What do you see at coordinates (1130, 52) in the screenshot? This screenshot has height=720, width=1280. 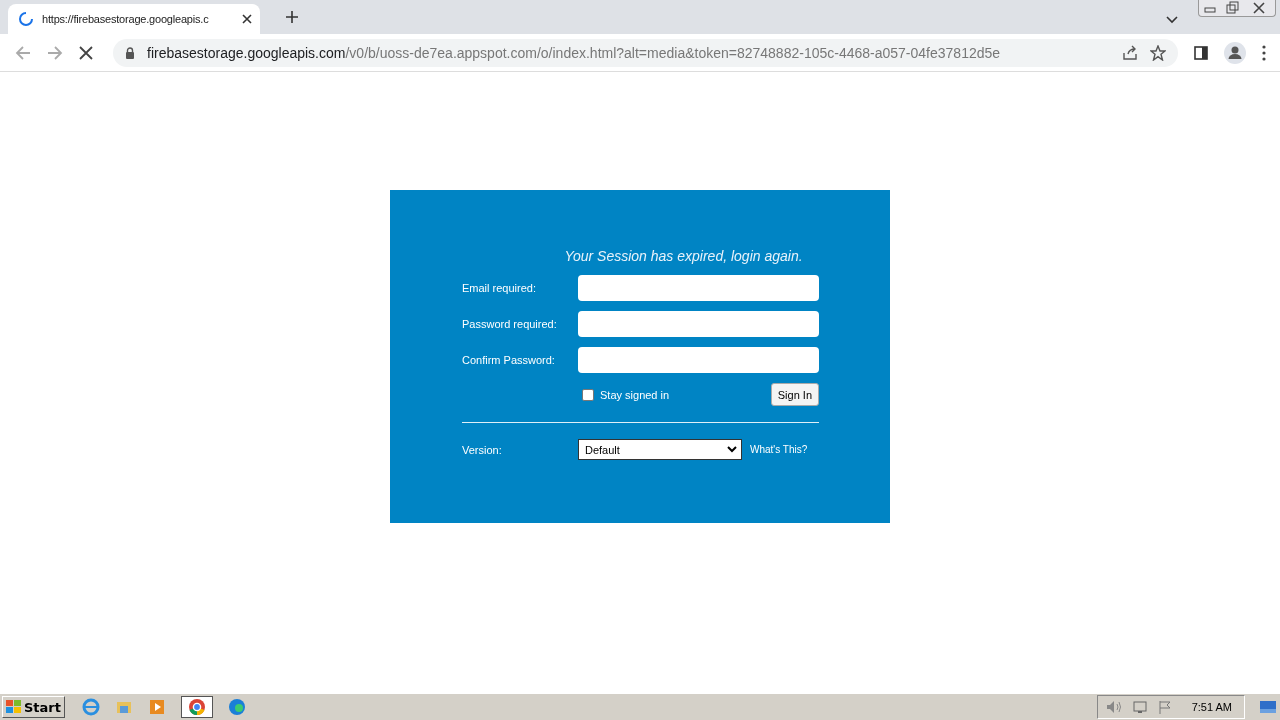 I see `share-icon` at bounding box center [1130, 52].